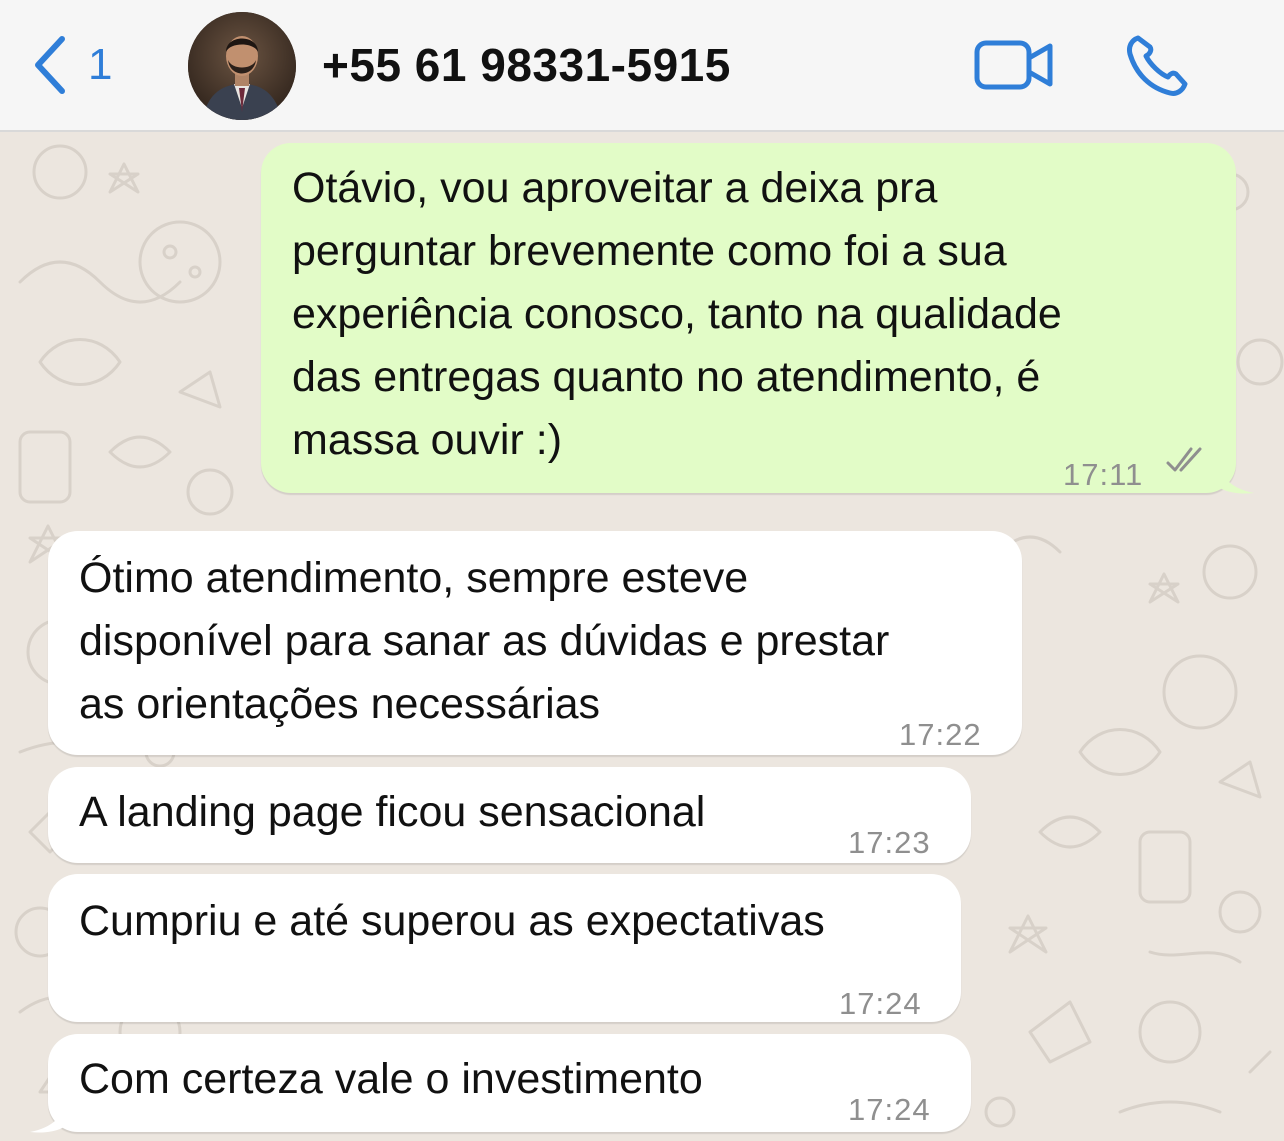 Image resolution: width=1284 pixels, height=1141 pixels. Describe the element at coordinates (85, 65) in the screenshot. I see `back-button: 1` at that location.